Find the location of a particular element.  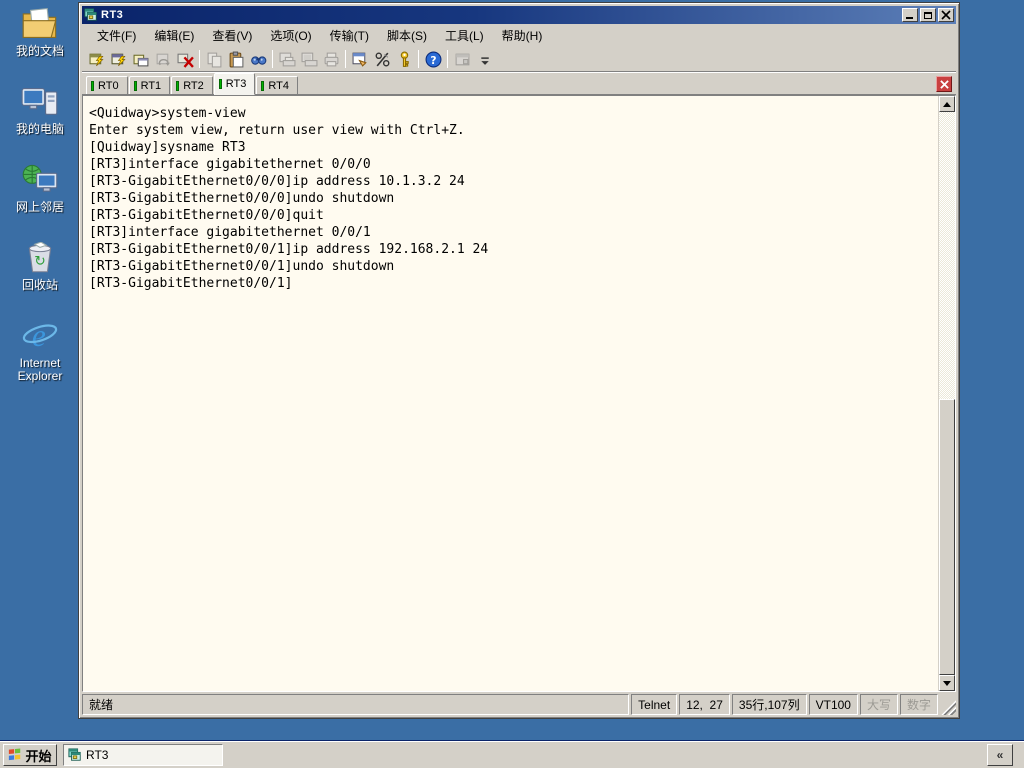

arrow-down-icon is located at coordinates (947, 683).